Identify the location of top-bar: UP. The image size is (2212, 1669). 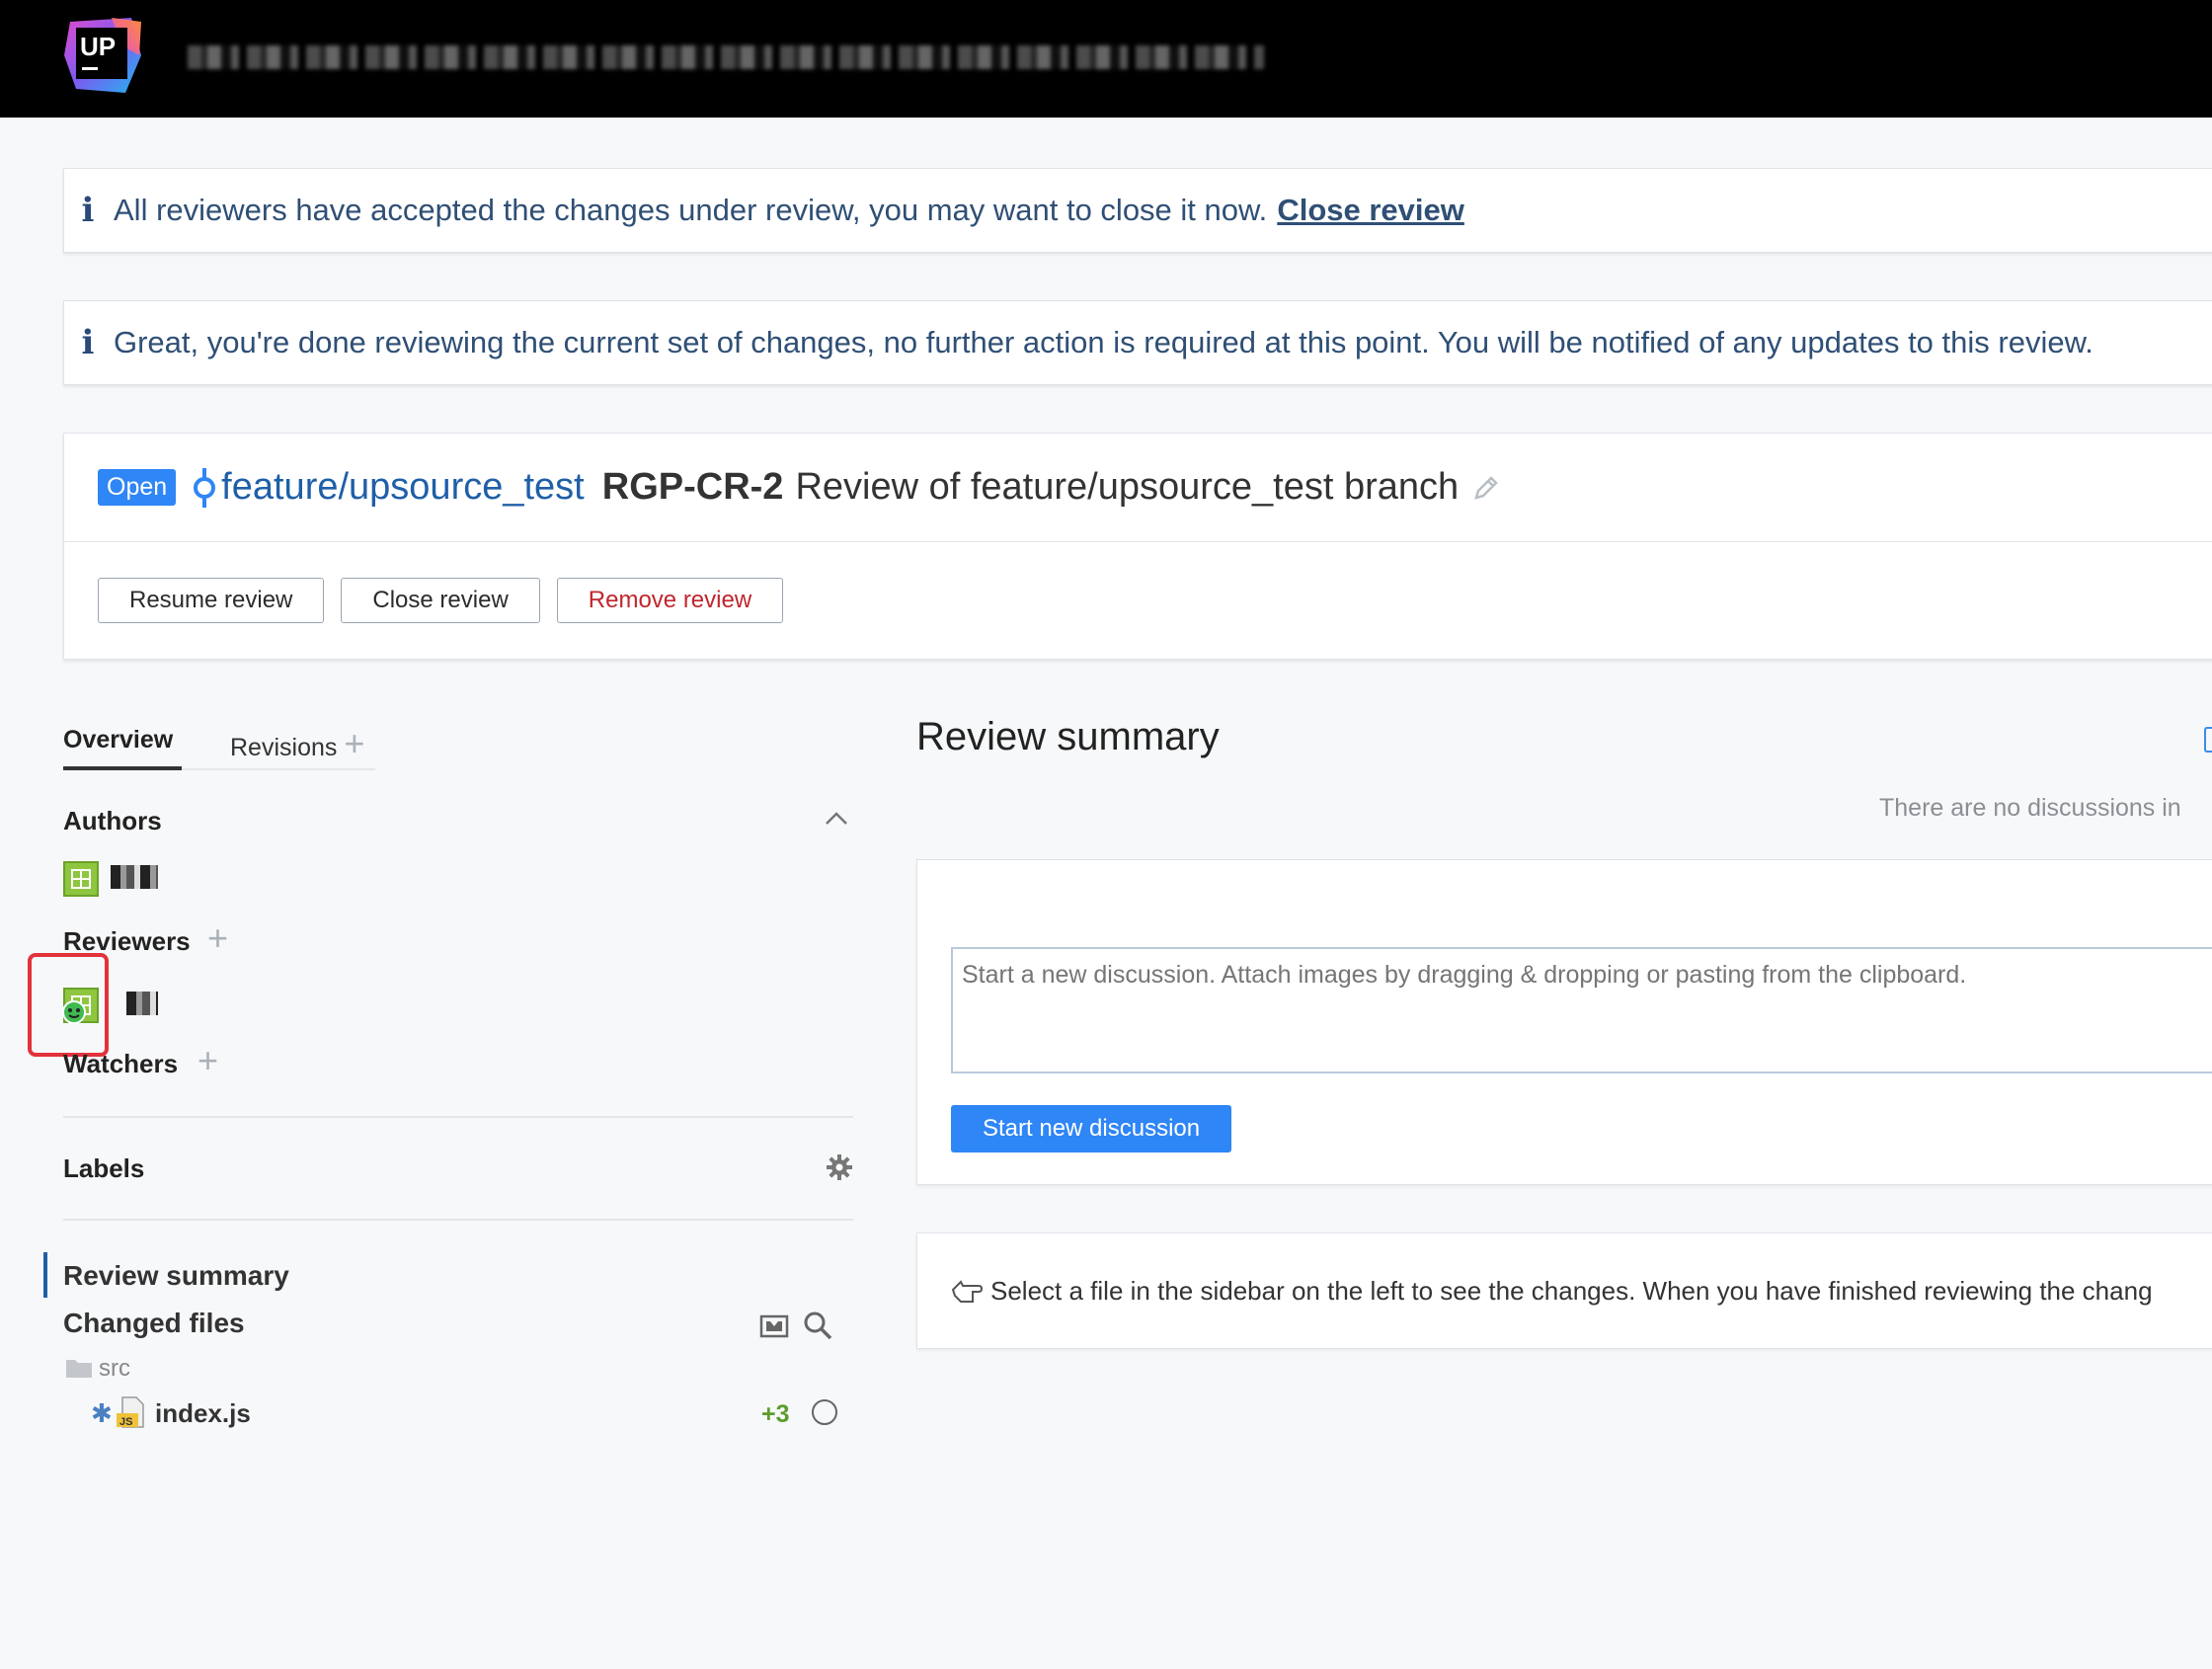
(1106, 59).